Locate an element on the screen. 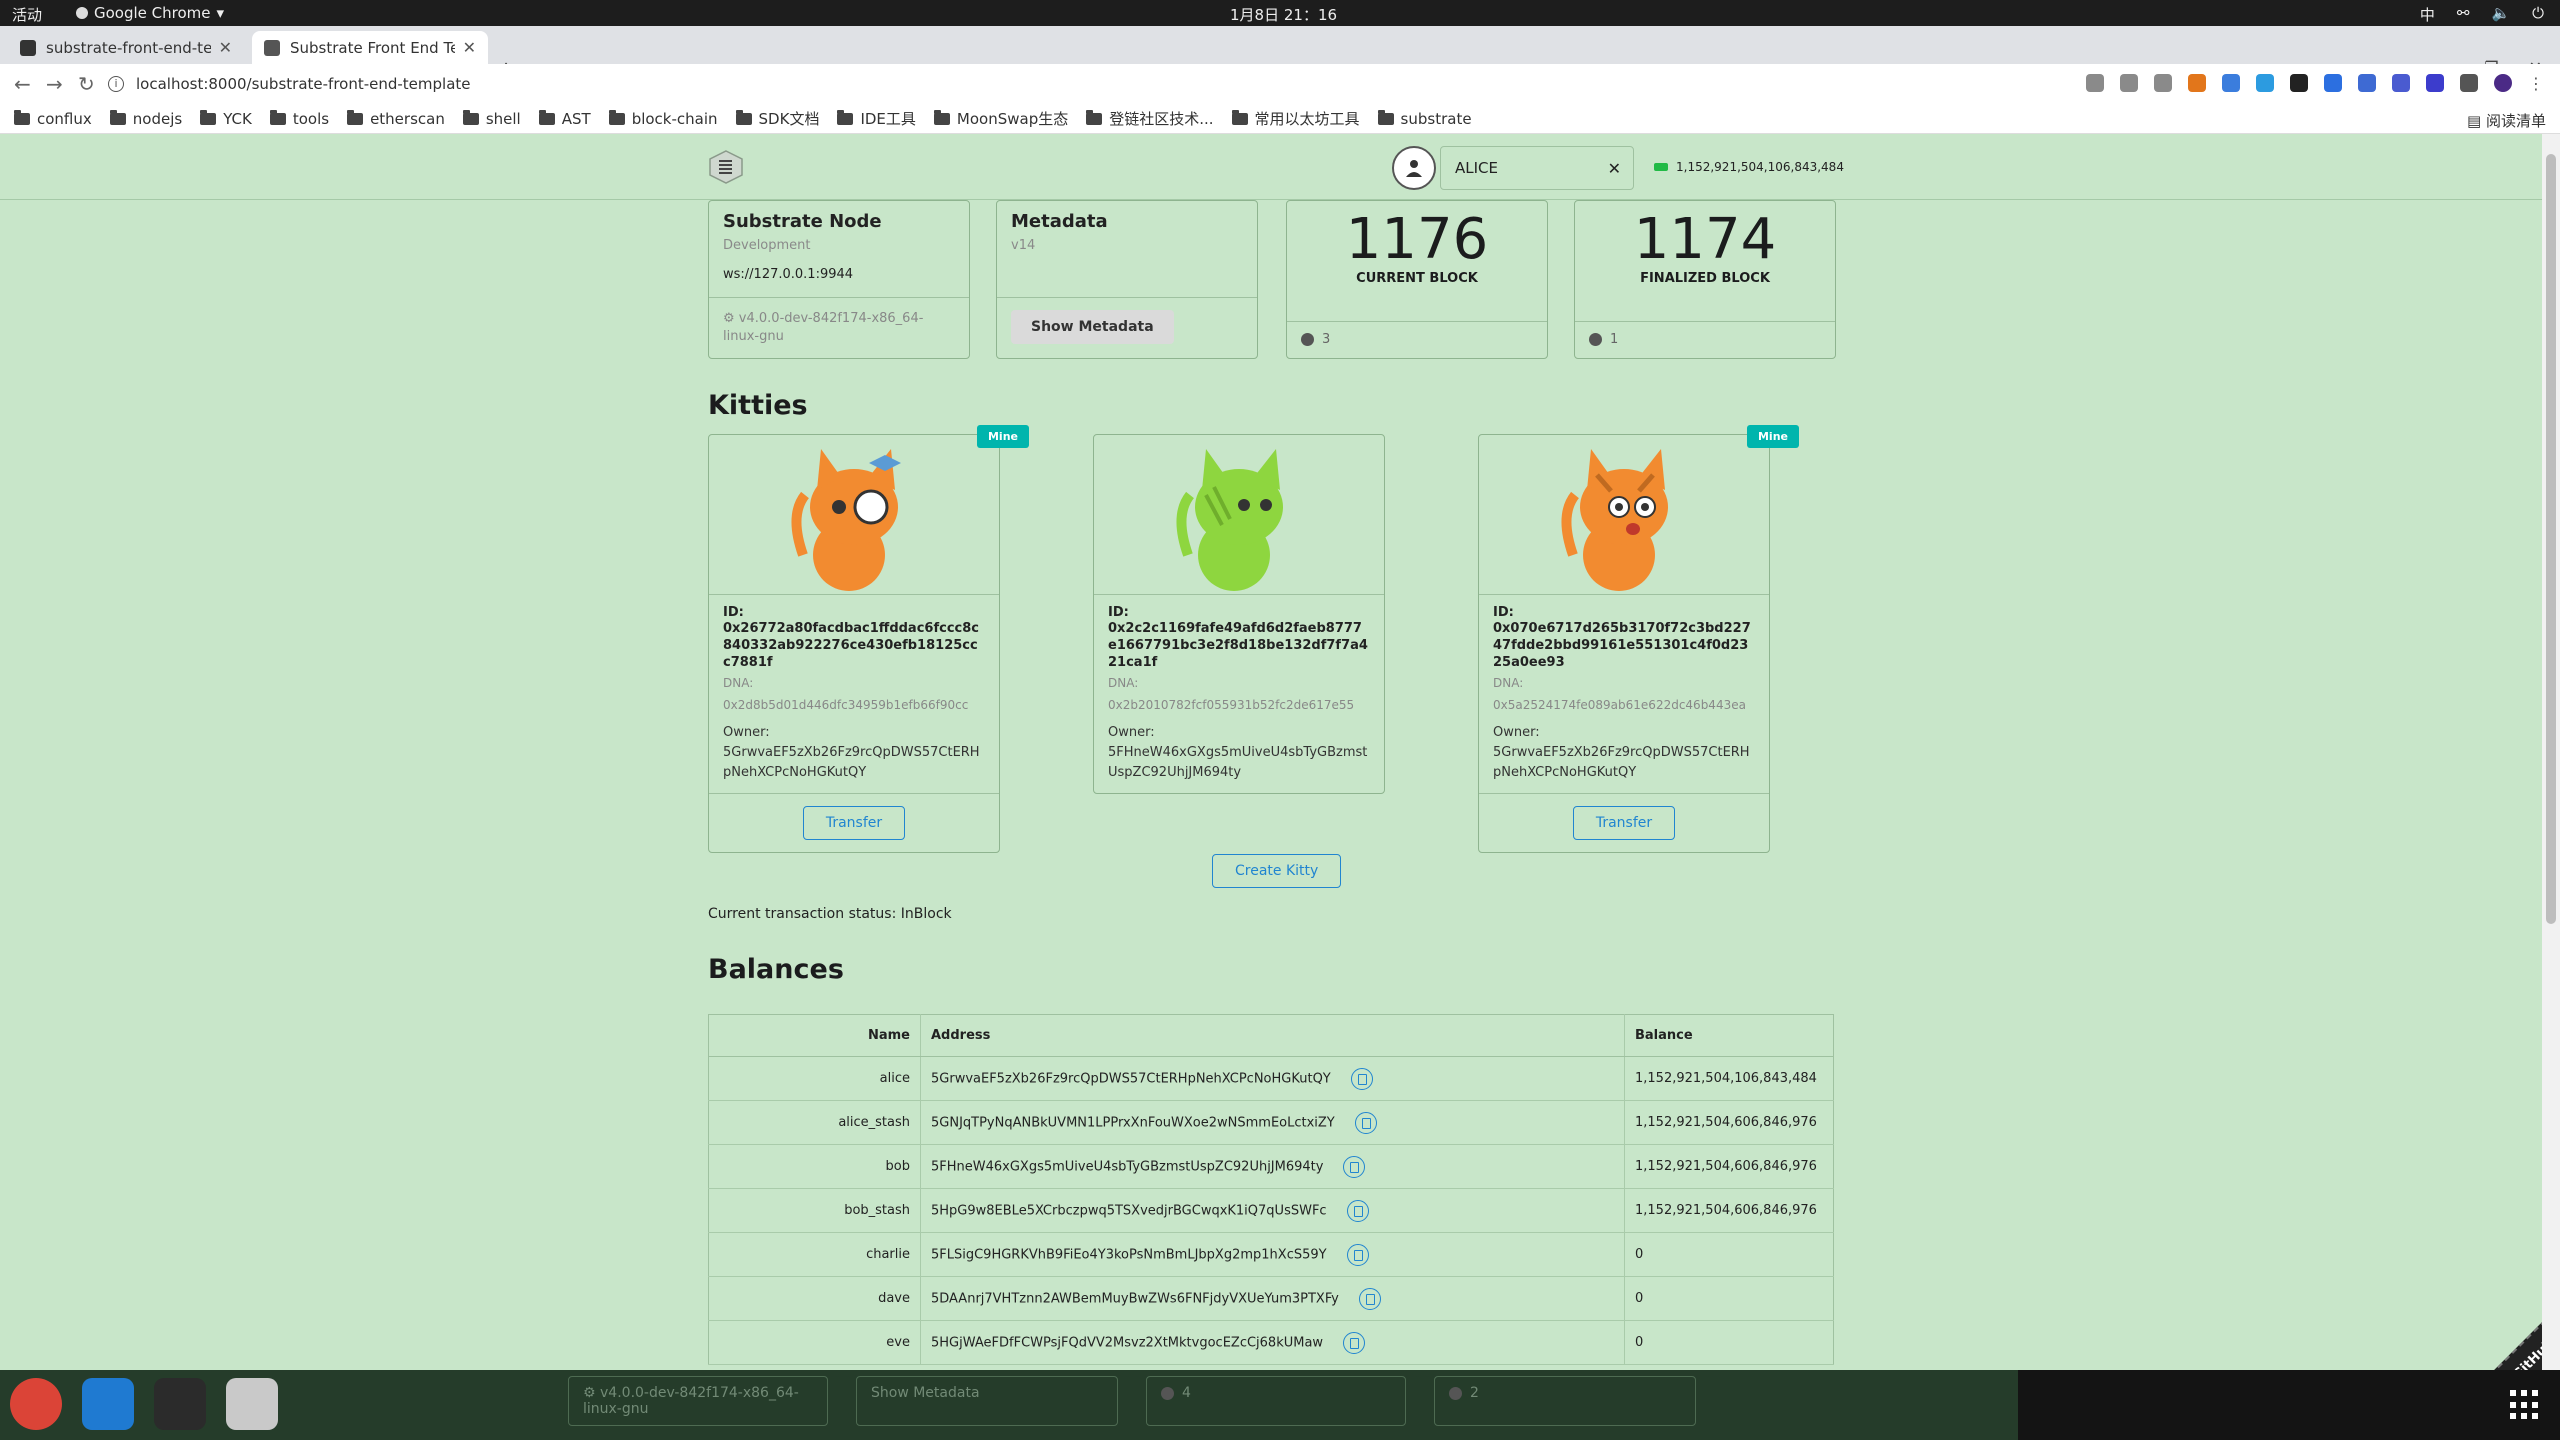  input-method-indicator: 中 is located at coordinates (2427, 14).